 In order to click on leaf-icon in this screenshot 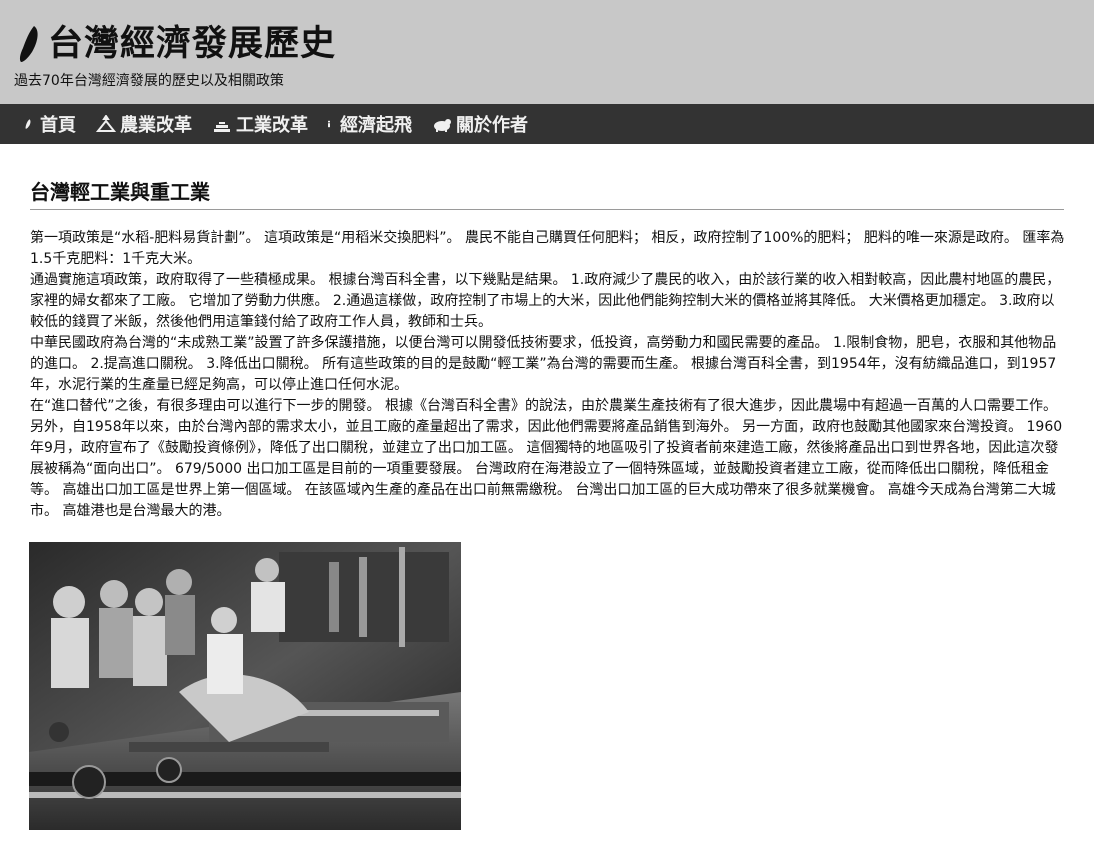, I will do `click(28, 124)`.